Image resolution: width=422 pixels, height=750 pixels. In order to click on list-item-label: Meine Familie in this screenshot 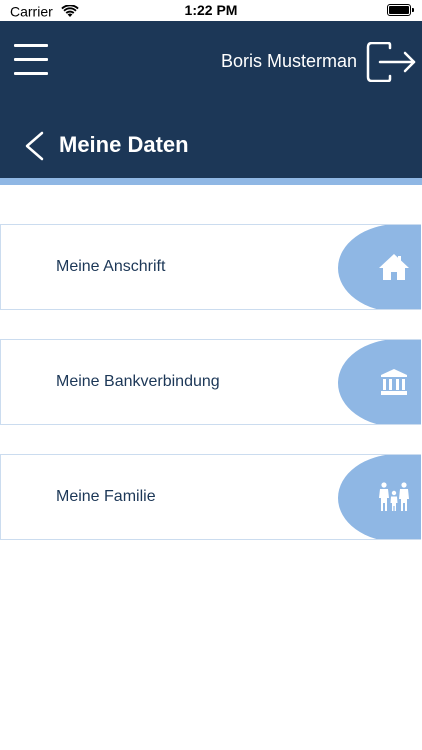, I will do `click(106, 496)`.